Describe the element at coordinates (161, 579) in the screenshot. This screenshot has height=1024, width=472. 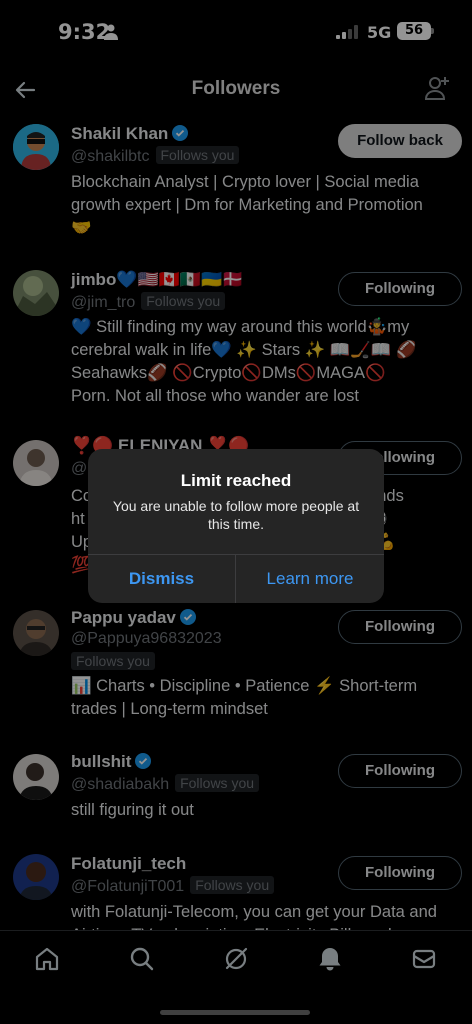
I see `dismiss-button: Dismiss` at that location.